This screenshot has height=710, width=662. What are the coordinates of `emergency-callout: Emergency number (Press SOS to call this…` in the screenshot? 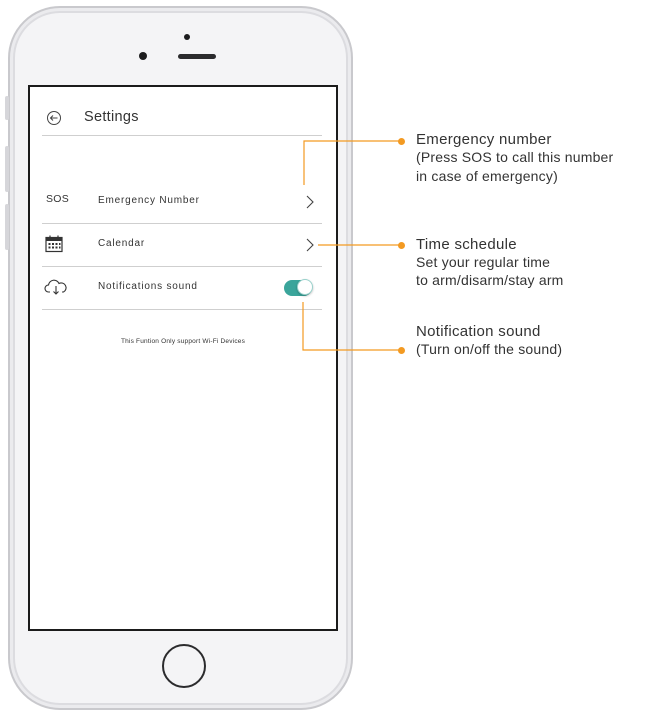 It's located at (514, 158).